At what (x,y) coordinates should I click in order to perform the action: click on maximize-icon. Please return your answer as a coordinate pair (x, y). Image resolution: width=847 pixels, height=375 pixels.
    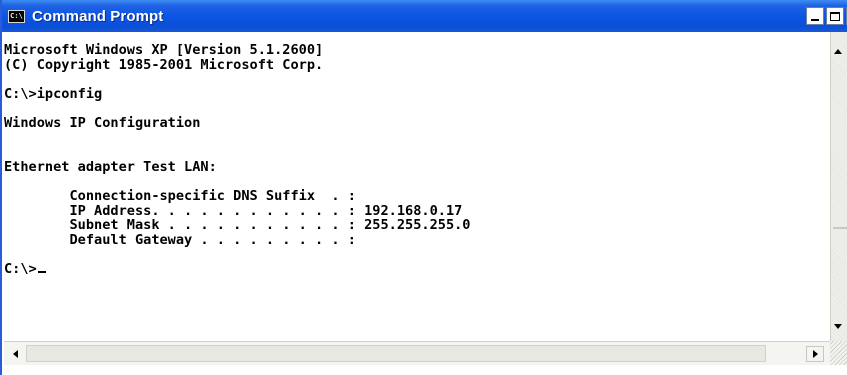
    Looking at the image, I should click on (835, 16).